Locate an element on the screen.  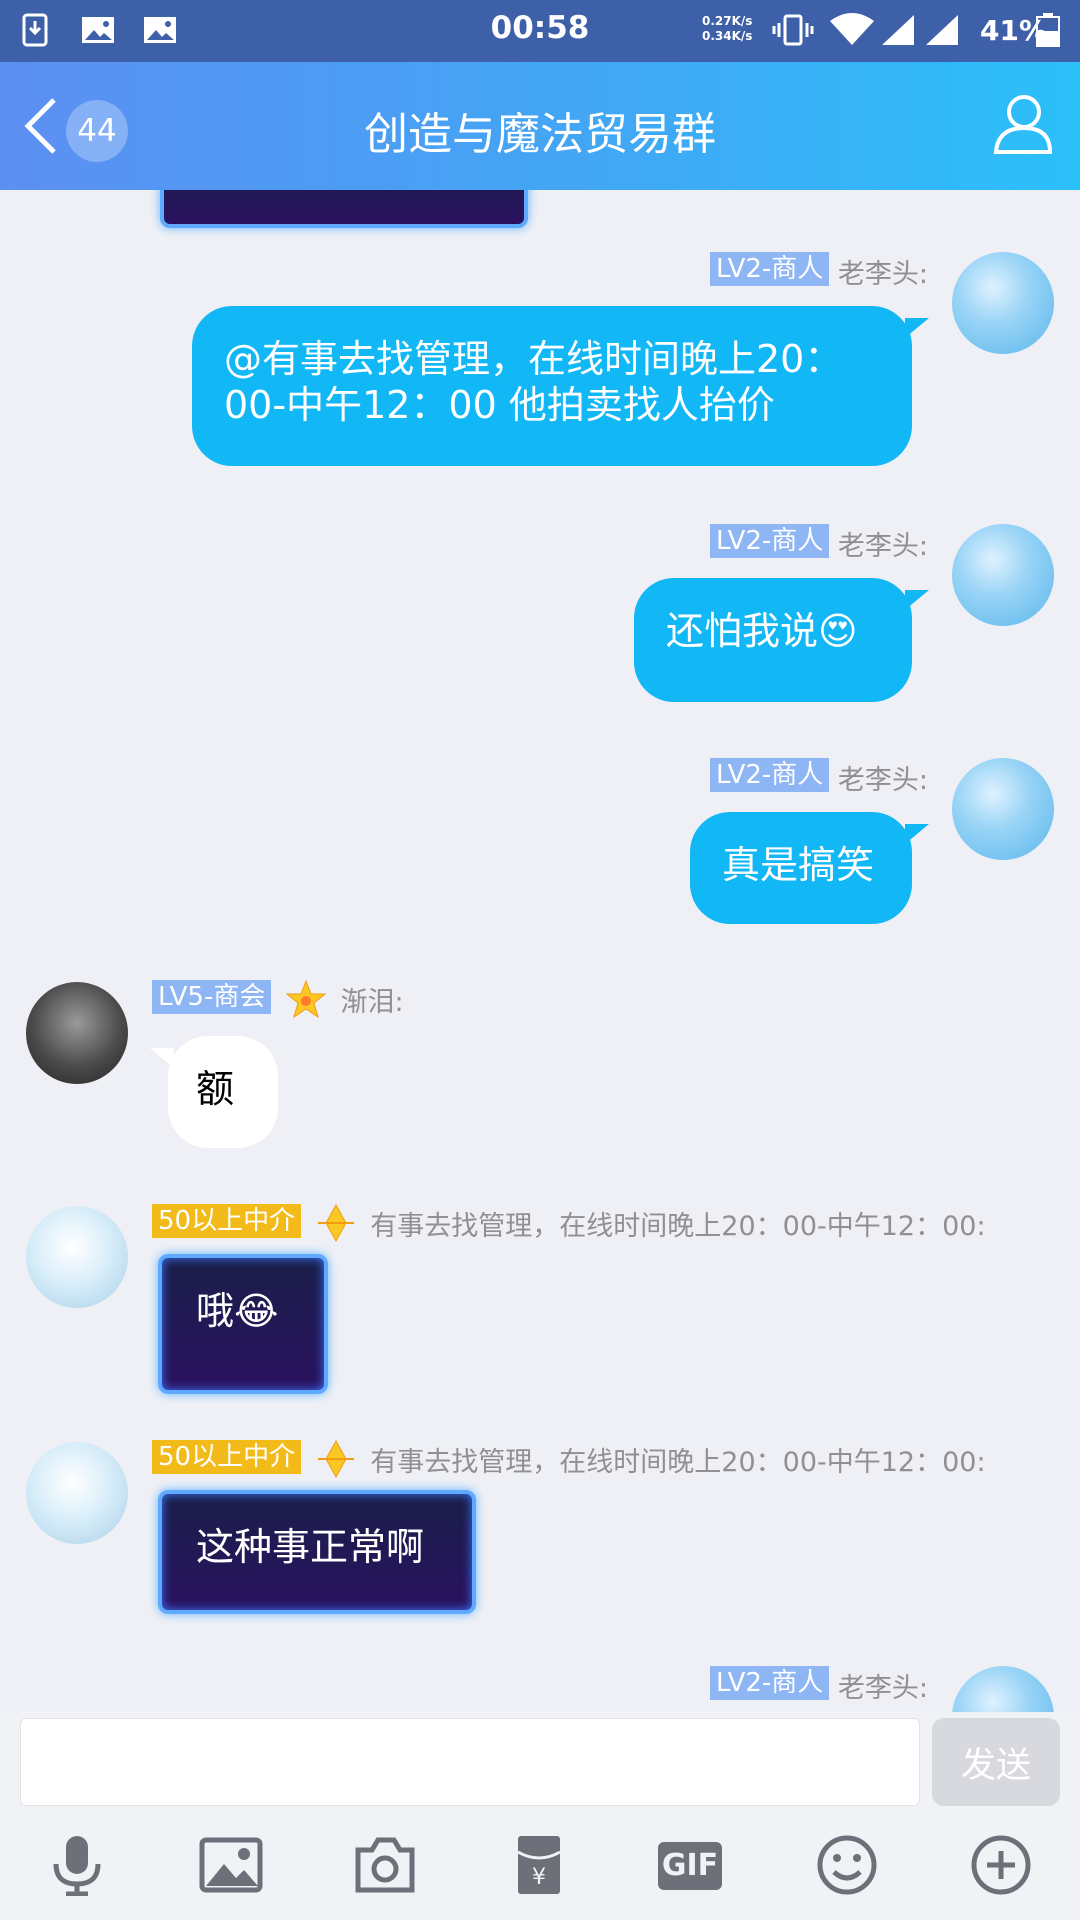
sender-name: 渐泪: is located at coordinates (372, 1002).